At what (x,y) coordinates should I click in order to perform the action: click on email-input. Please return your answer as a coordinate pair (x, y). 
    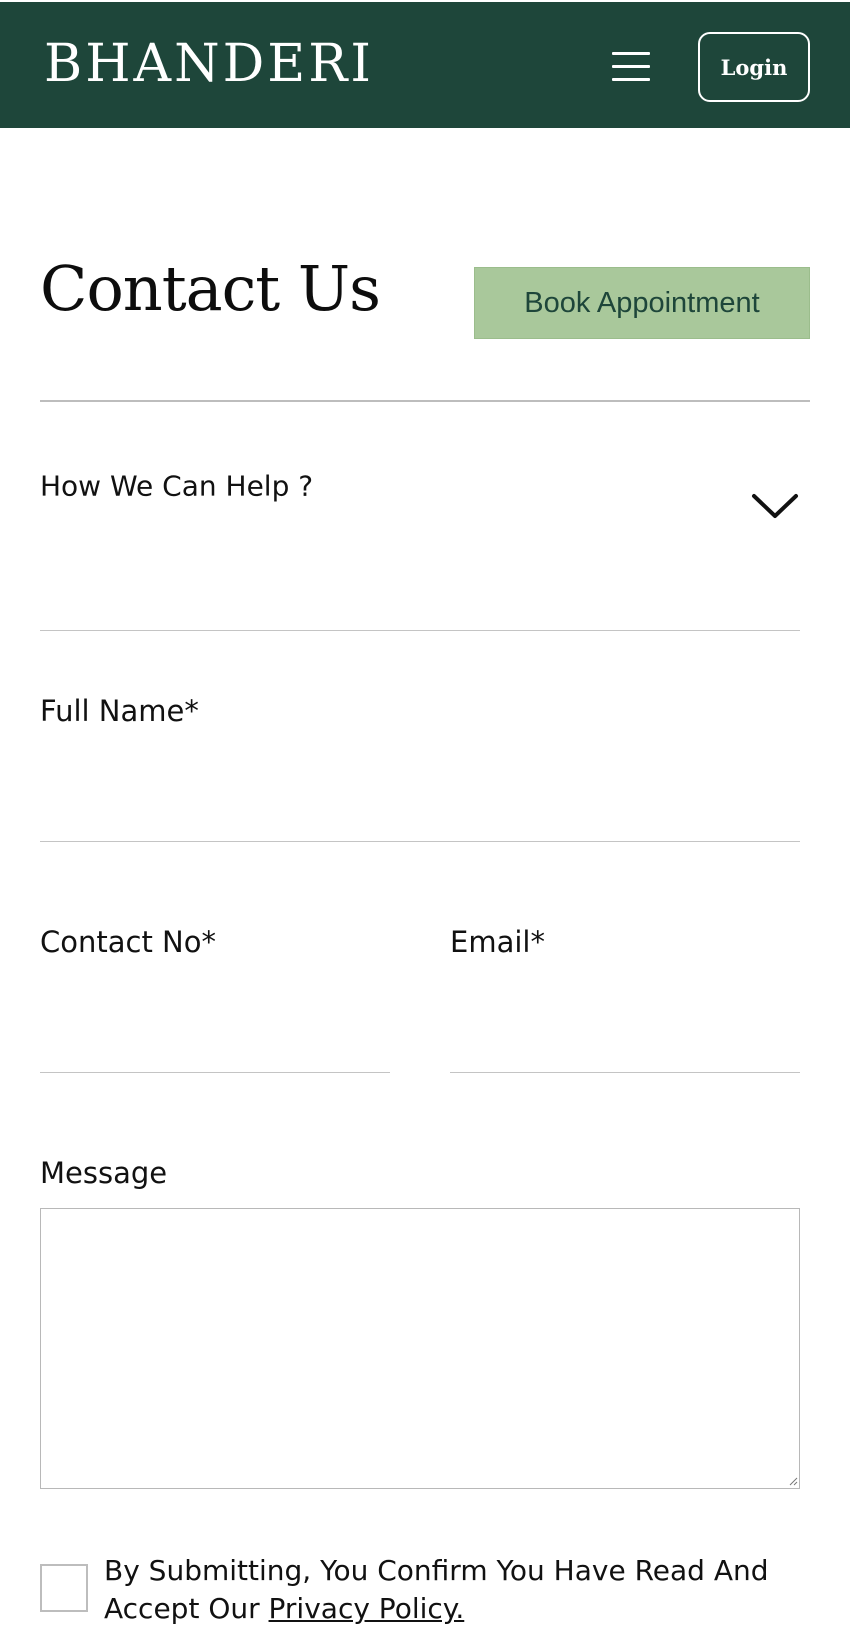
    Looking at the image, I should click on (625, 1020).